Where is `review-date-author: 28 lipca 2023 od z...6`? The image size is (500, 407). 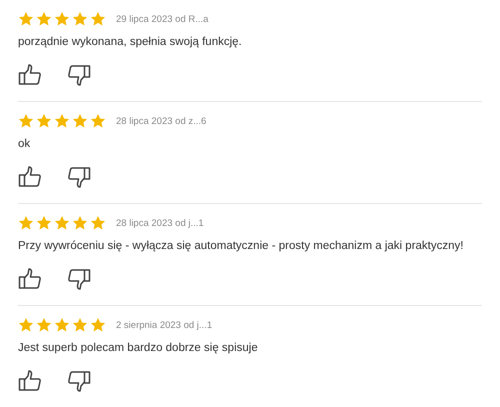
review-date-author: 28 lipca 2023 od z...6 is located at coordinates (161, 121).